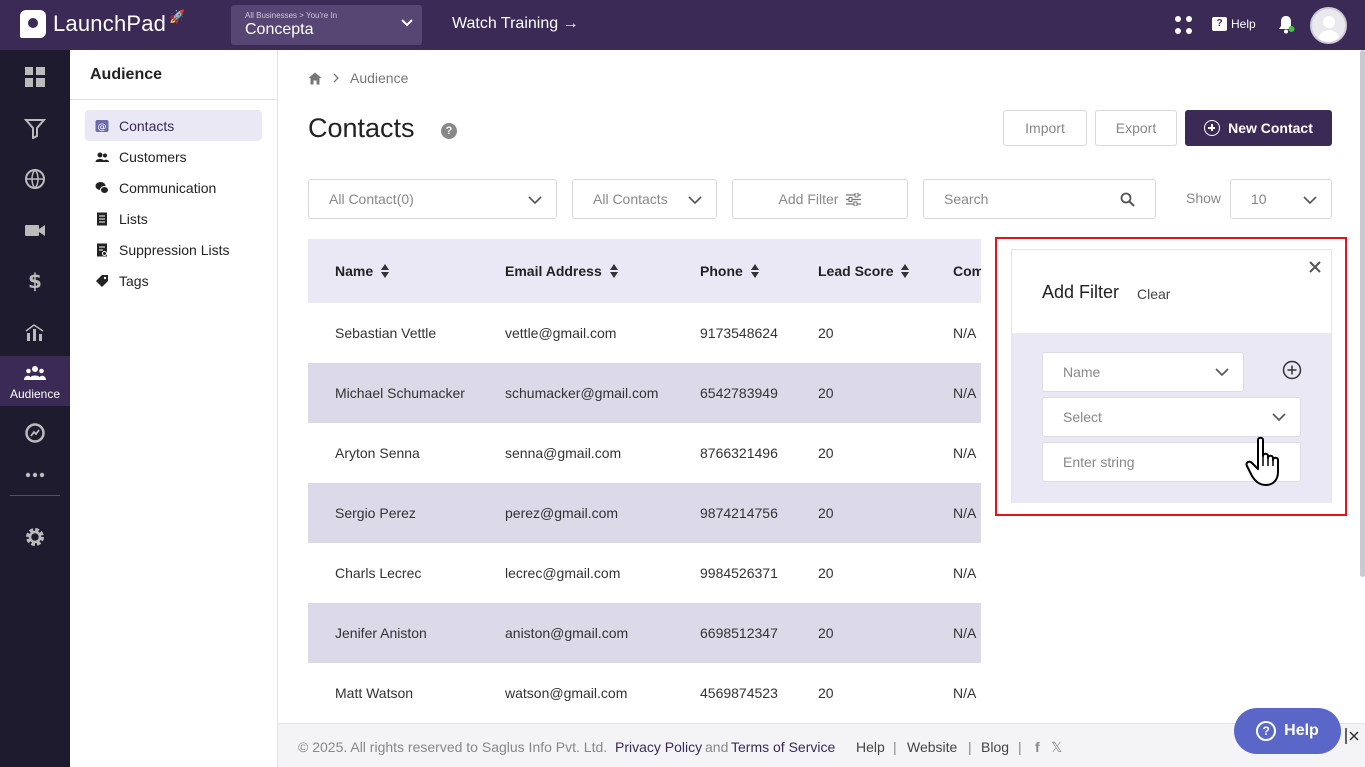 The height and width of the screenshot is (767, 1365). I want to click on column-header-phone: Phone, so click(730, 271).